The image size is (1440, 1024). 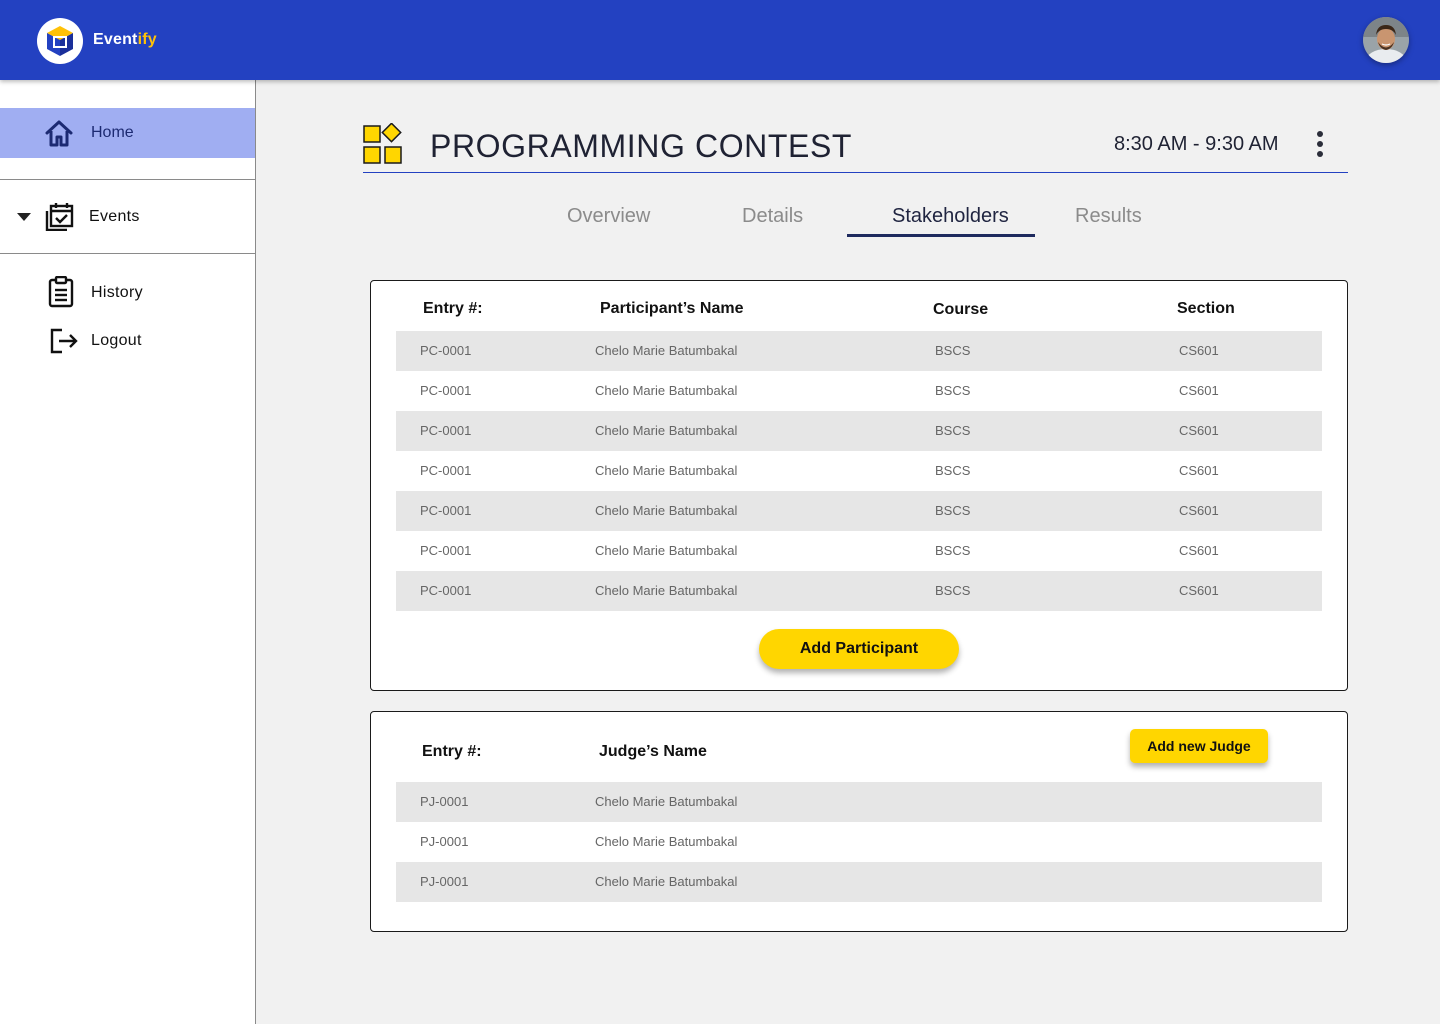 I want to click on event-header: PROGRAMMING CONTEST 8:30 AM - 9:30 AM, so click(x=855, y=146).